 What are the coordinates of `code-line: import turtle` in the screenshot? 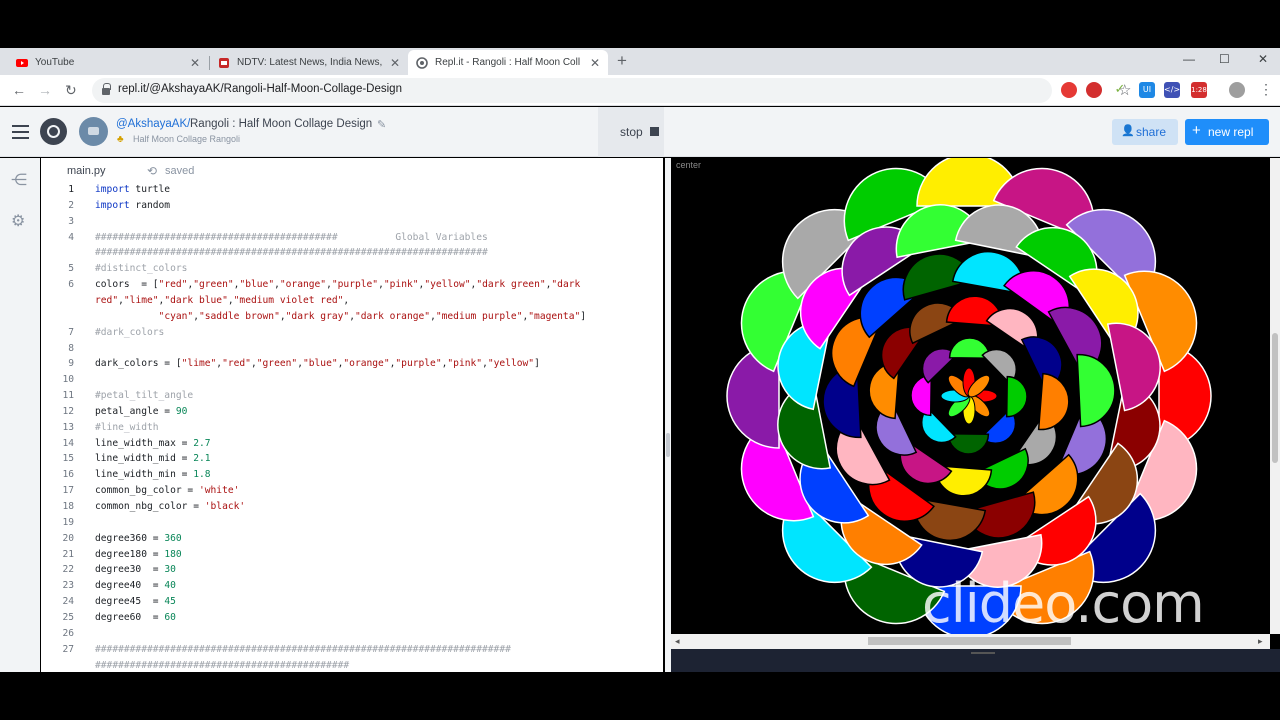 It's located at (132, 189).